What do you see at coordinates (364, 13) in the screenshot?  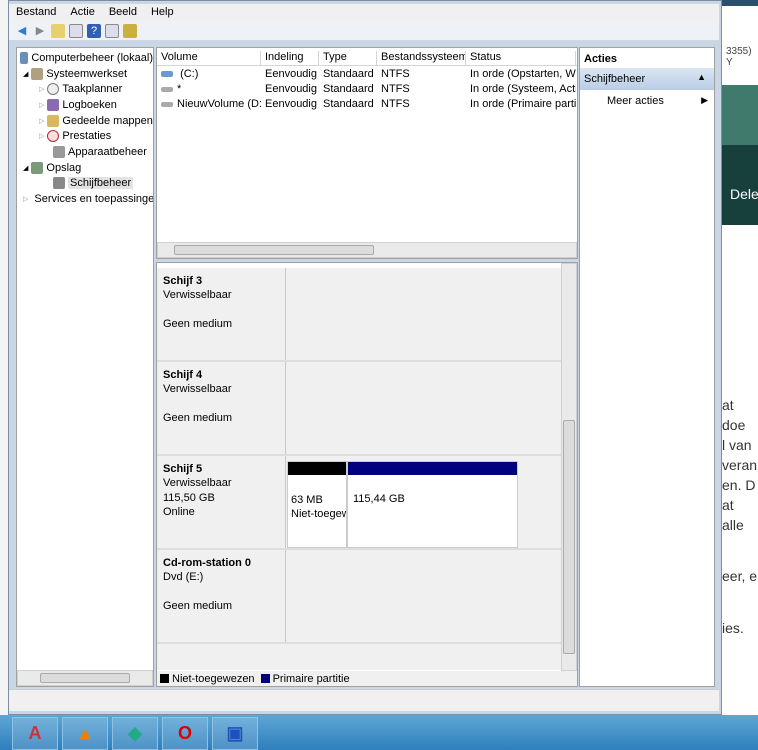 I see `menu-bar: Bestand Actie Beeld Help` at bounding box center [364, 13].